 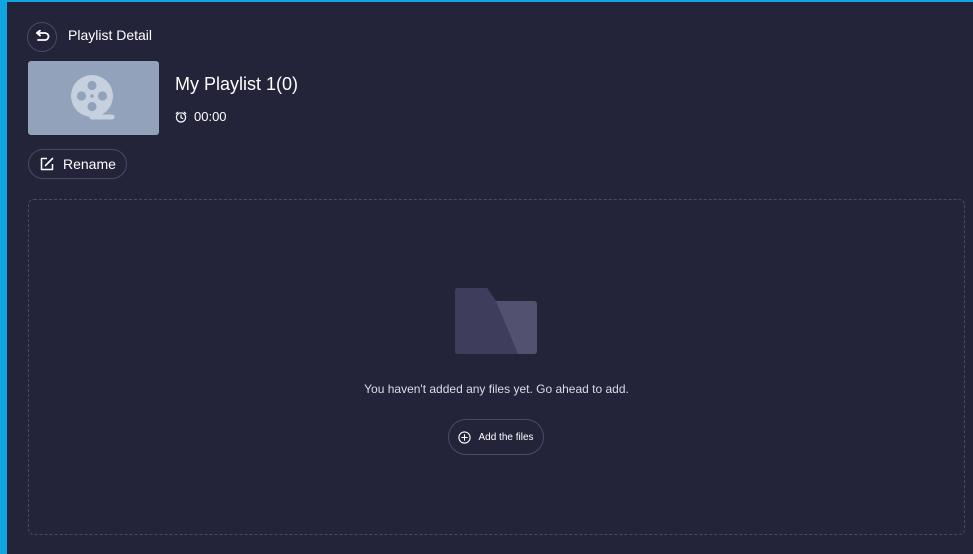 I want to click on rename-label: Rename, so click(x=89, y=164).